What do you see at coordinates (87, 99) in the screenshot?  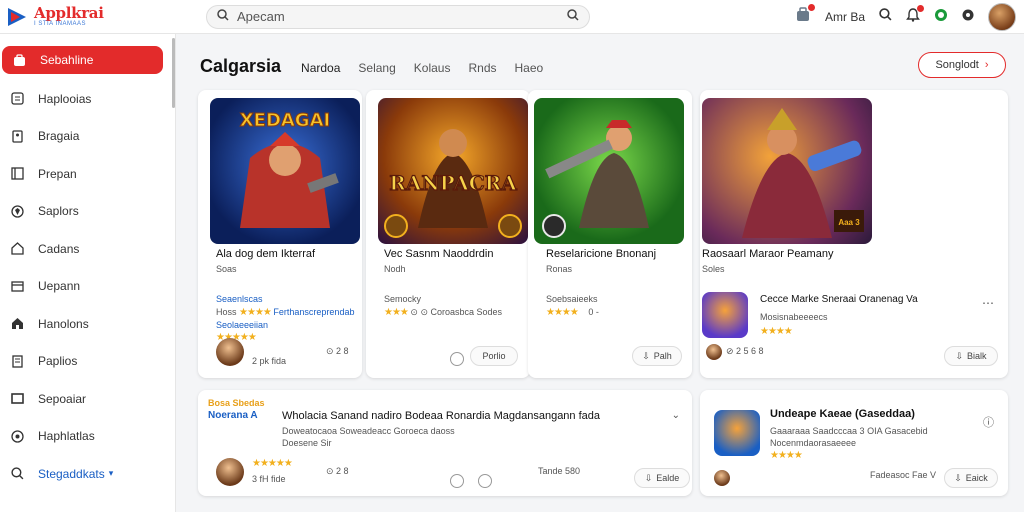 I see `sidebar-item-1: Haplooias` at bounding box center [87, 99].